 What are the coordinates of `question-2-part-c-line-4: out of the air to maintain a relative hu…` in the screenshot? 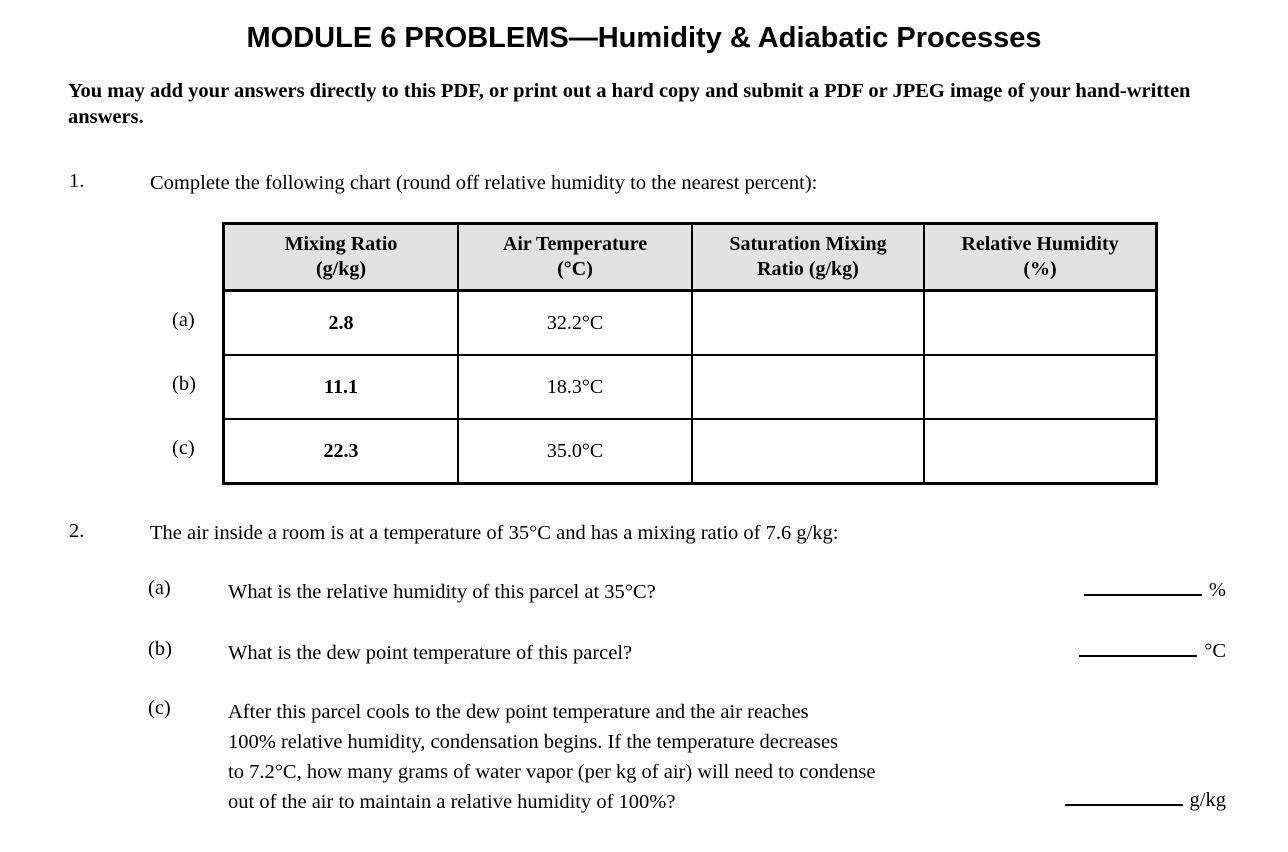 It's located at (452, 802).